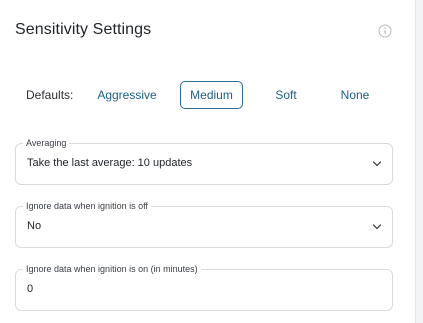 Image resolution: width=423 pixels, height=323 pixels. Describe the element at coordinates (83, 29) in the screenshot. I see `page-title: Sensitivity Settings` at that location.